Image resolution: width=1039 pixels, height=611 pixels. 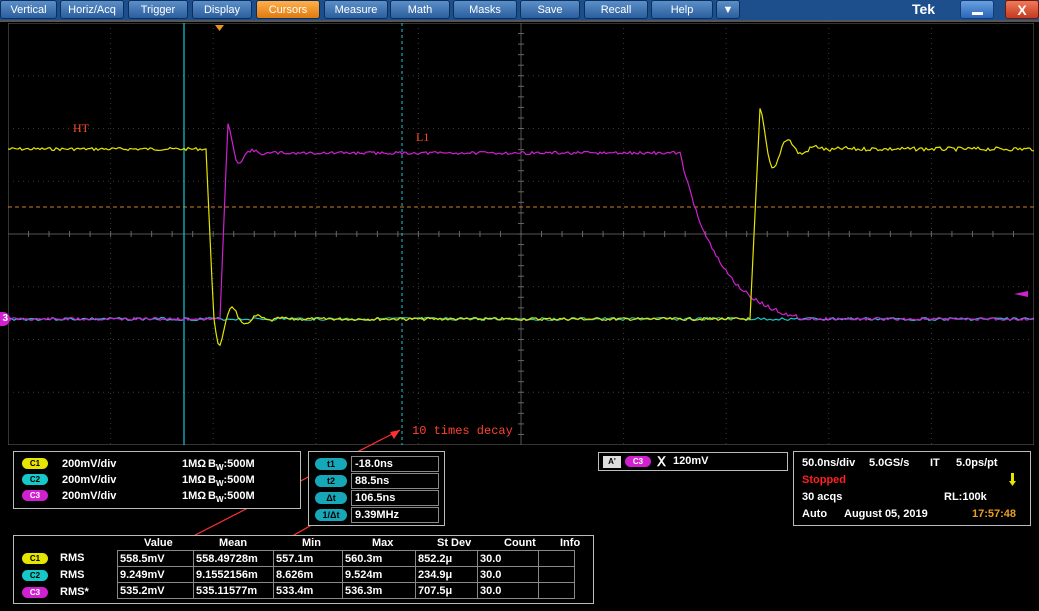 I want to click on cursor-label: t1, so click(x=331, y=464).